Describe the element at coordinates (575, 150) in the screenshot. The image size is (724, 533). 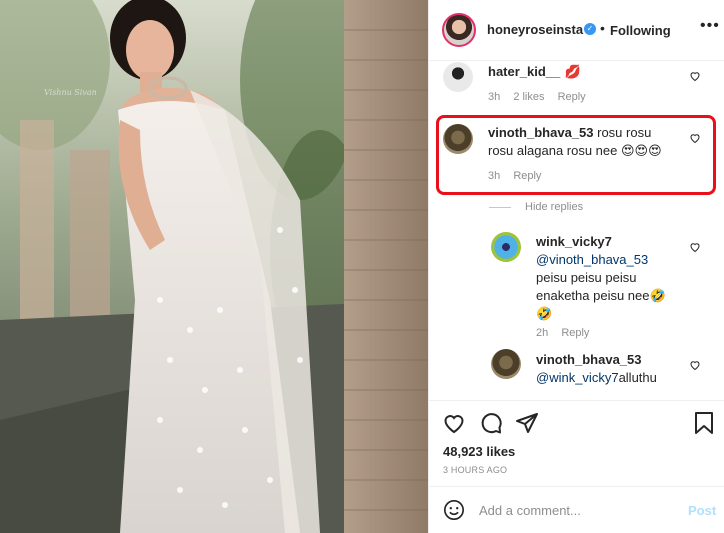
I see `comment-text-line2: rosu alagana rosu nee 😍😍😍` at that location.